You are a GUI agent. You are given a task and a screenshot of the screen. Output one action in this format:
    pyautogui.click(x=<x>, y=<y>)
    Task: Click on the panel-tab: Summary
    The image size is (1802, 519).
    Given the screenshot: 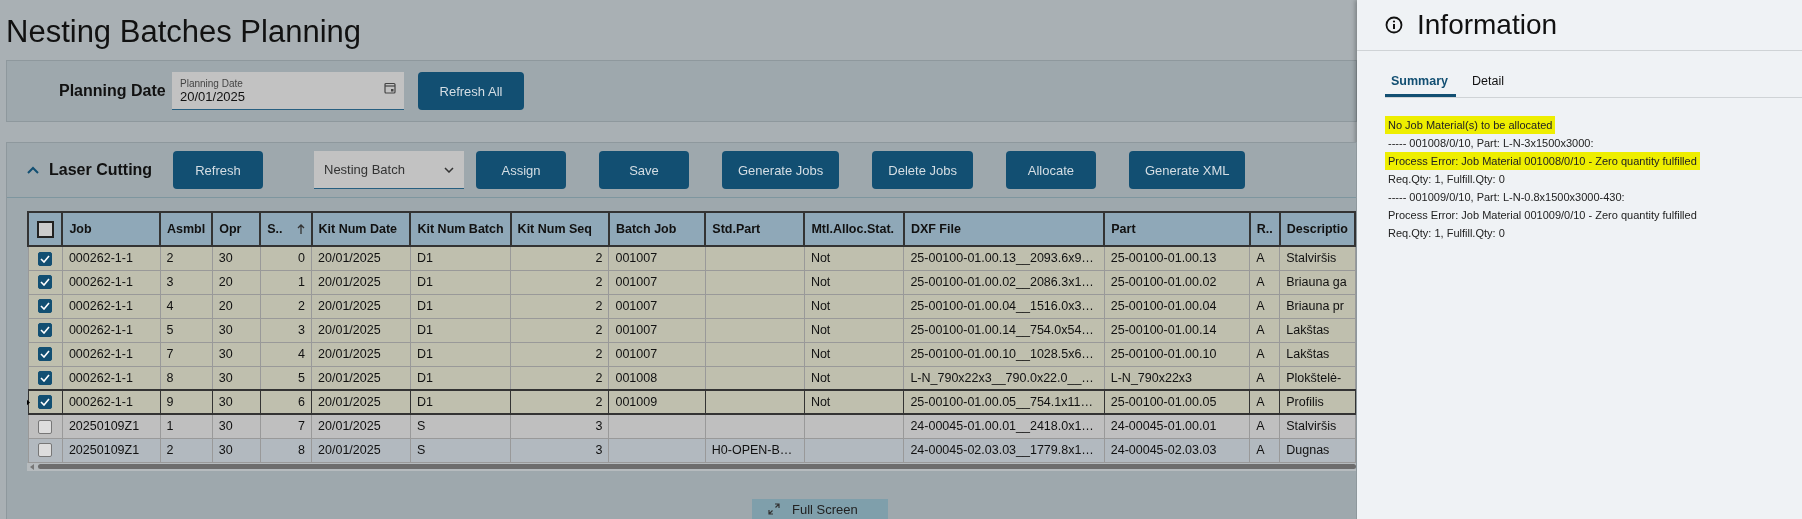 What is the action you would take?
    pyautogui.click(x=1420, y=84)
    